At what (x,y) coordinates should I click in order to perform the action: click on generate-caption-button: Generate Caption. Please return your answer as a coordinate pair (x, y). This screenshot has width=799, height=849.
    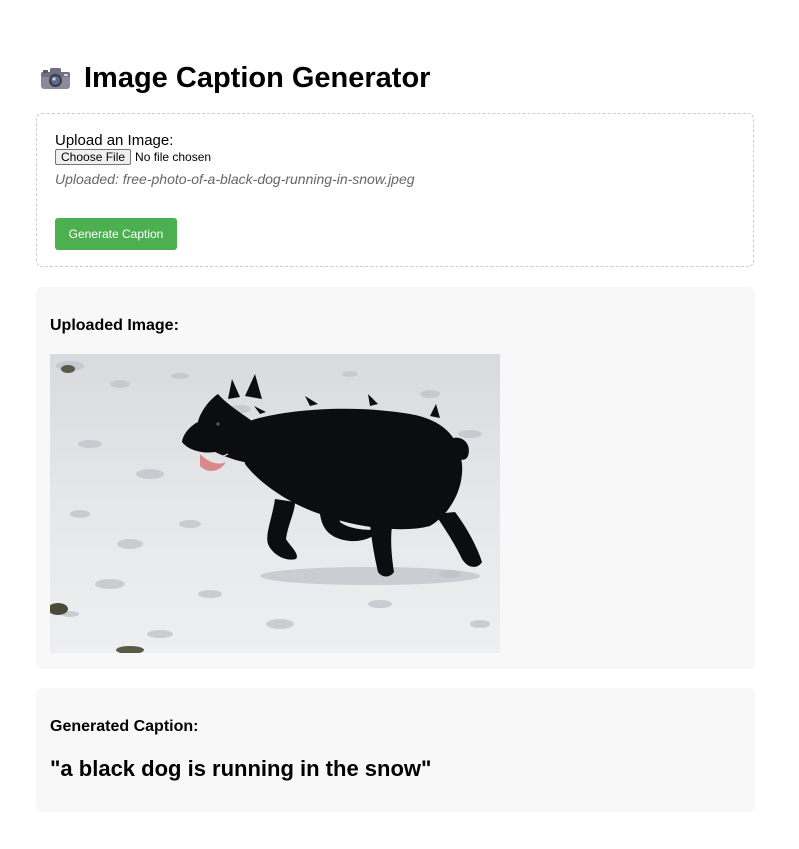
    Looking at the image, I should click on (116, 234).